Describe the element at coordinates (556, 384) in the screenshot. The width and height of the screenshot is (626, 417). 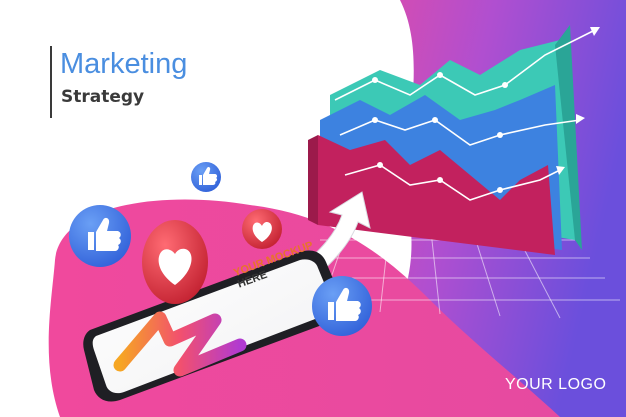
I see `brand-logo-text: YOUR LOGO` at that location.